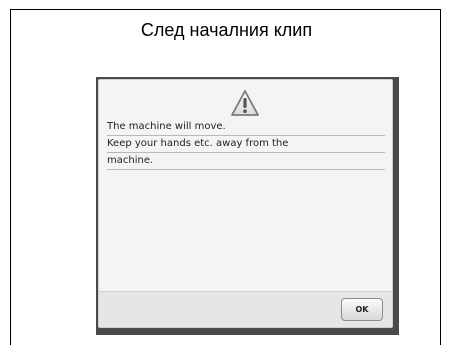 The width and height of the screenshot is (454, 345). What do you see at coordinates (246, 161) in the screenshot?
I see `message-line: machine.` at bounding box center [246, 161].